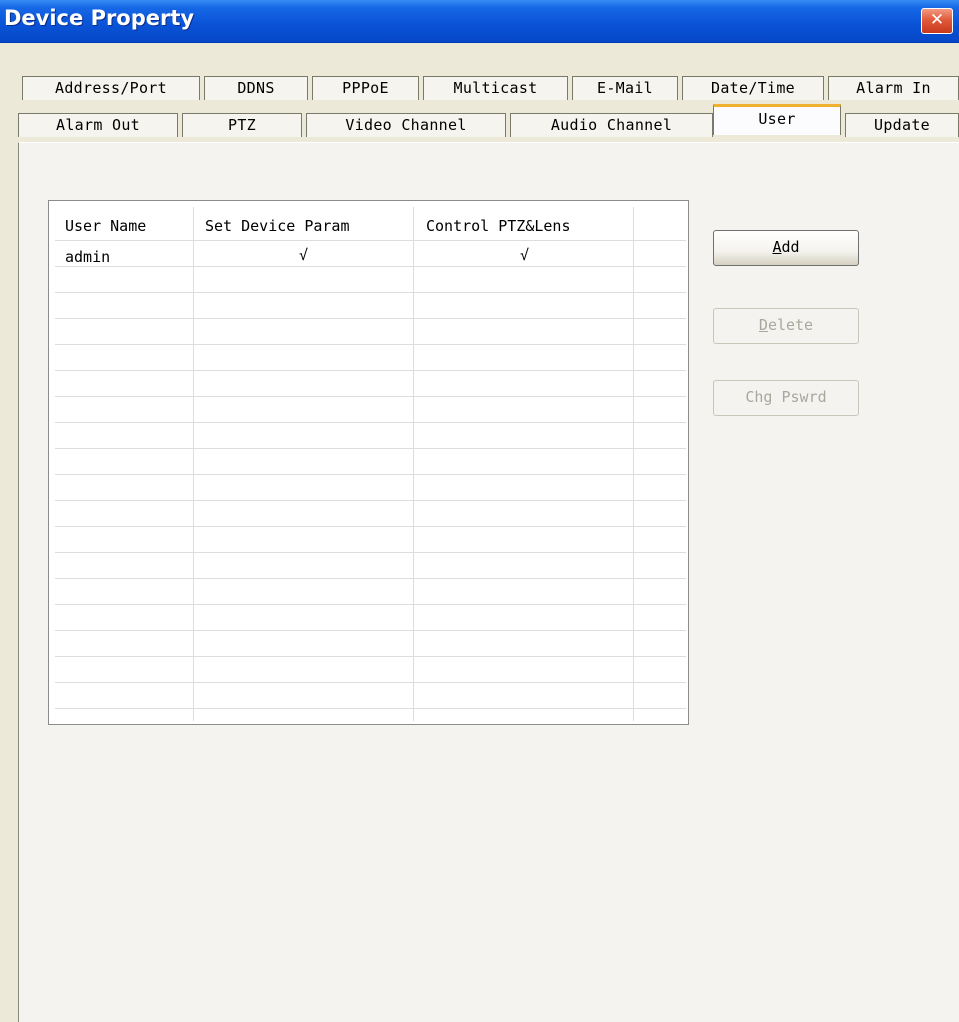 Image resolution: width=959 pixels, height=1022 pixels. I want to click on change-password-button: Chg Pswrd, so click(786, 398).